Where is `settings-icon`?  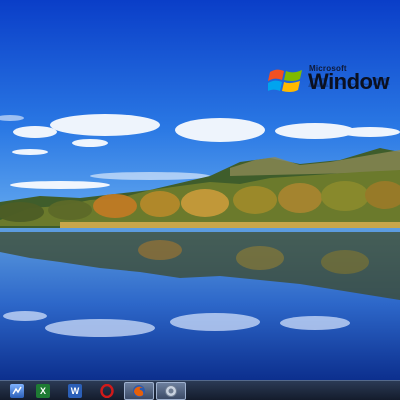
settings-icon is located at coordinates (171, 391).